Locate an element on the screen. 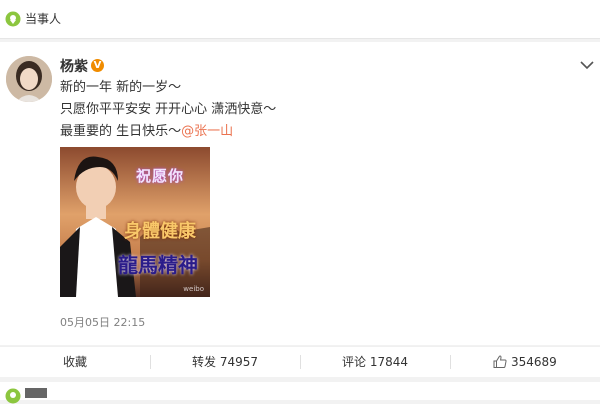  verified-badge-icon: V is located at coordinates (97, 65).